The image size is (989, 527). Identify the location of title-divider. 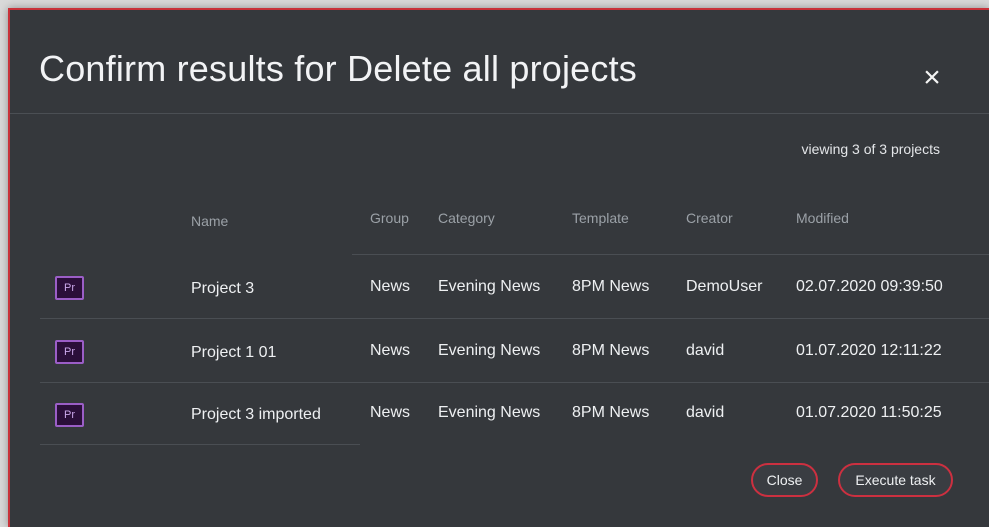
(499, 113).